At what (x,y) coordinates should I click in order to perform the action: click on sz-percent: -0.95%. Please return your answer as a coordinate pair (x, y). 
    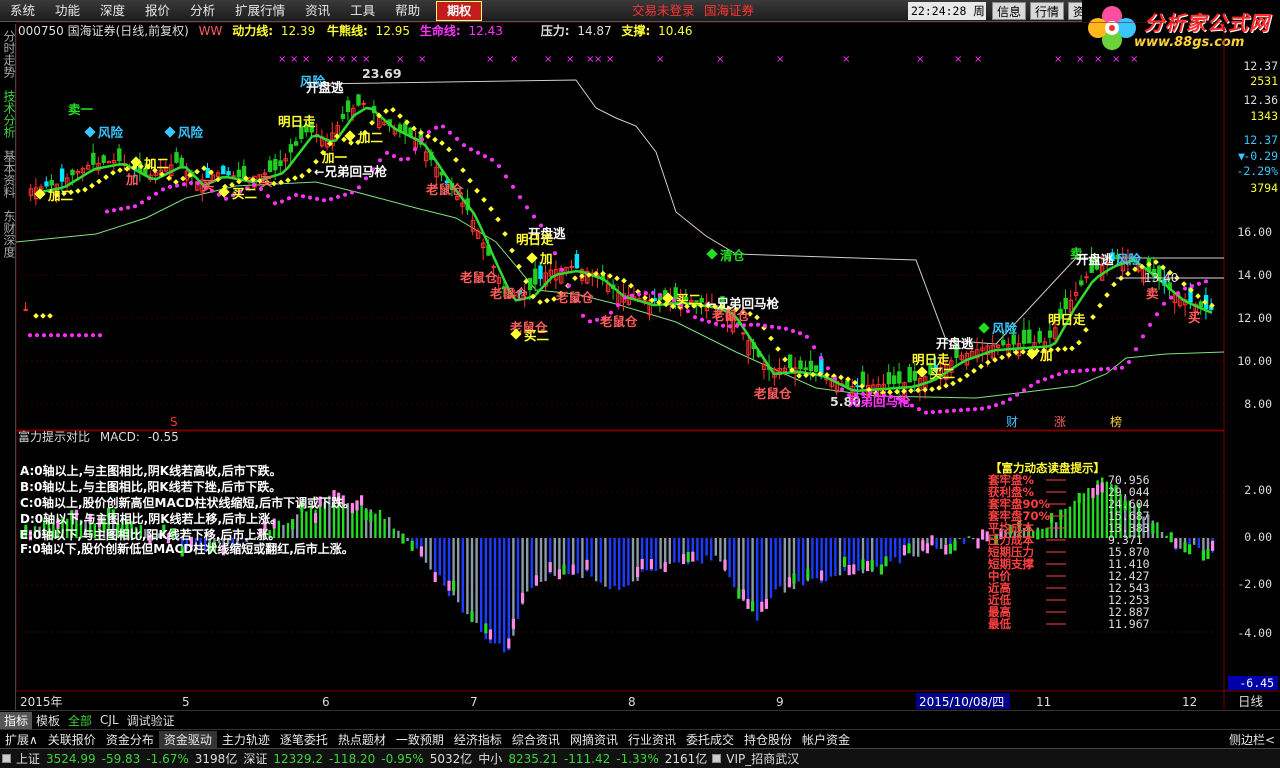
    Looking at the image, I should click on (402, 758).